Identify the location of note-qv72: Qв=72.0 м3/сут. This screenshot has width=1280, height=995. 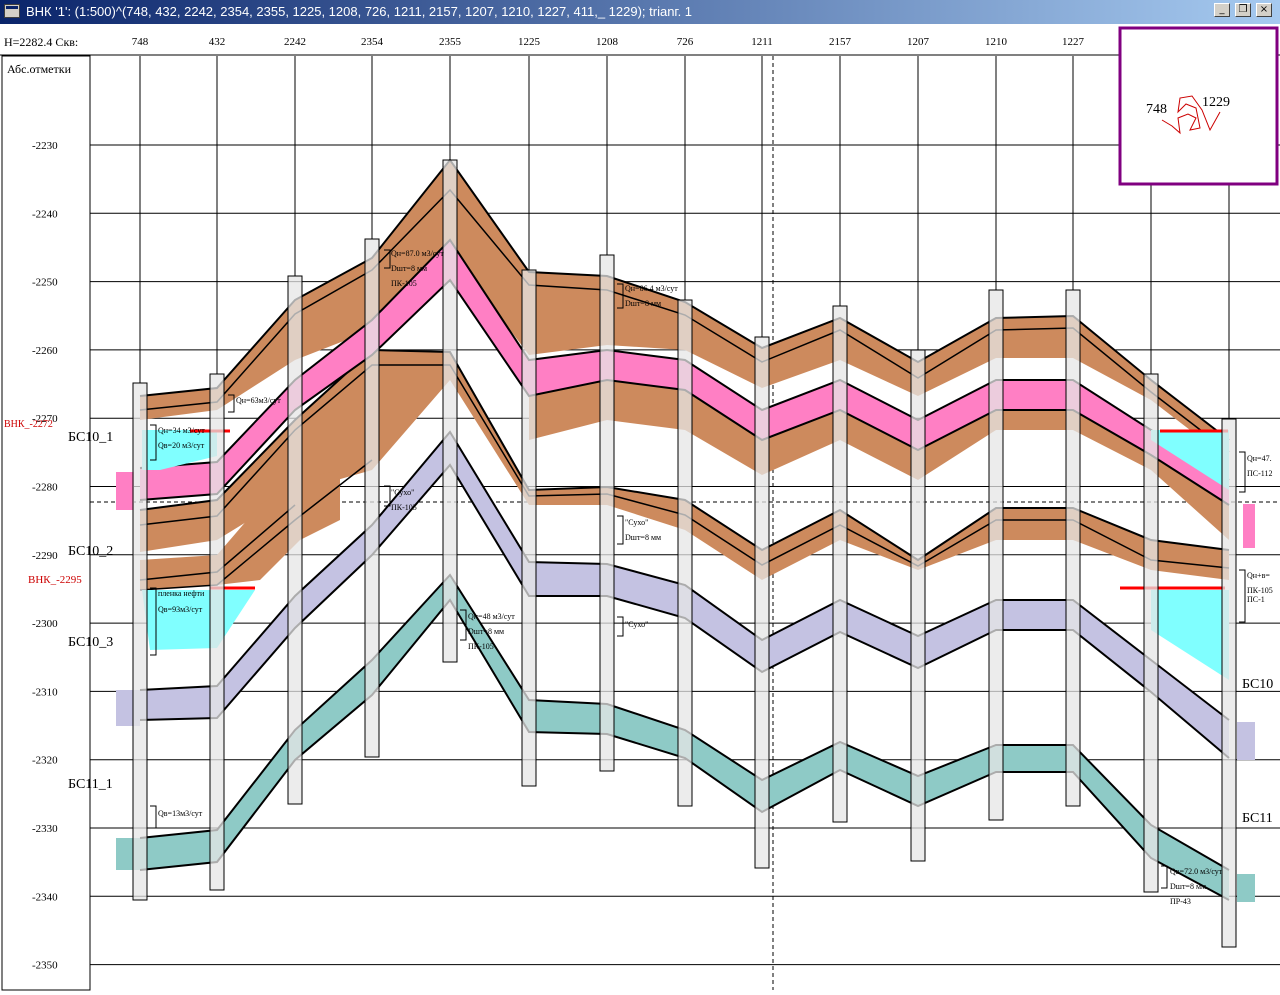
(1196, 871).